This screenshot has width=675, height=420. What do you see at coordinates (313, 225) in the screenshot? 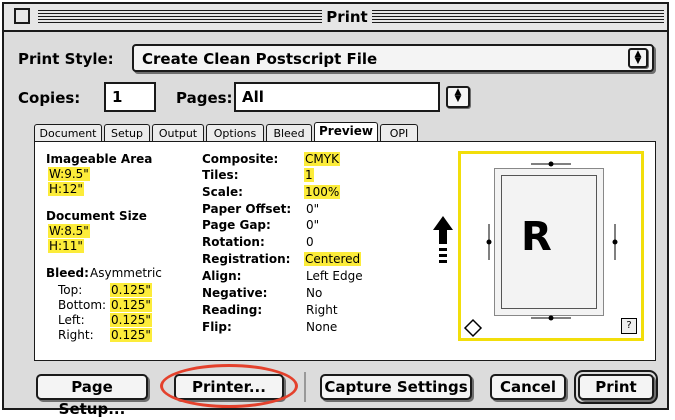
I see `page-gap-value: 0"` at bounding box center [313, 225].